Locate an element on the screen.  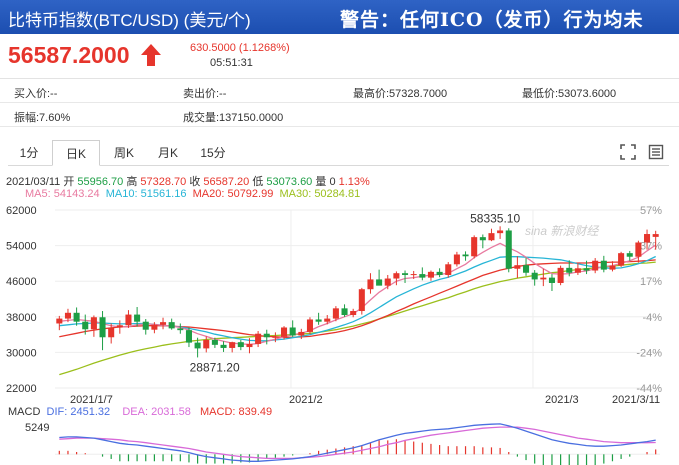
app-header: 比特币指数(BTC/USD) (美元/个) 警告：任何ICO（发币）行为均未 is located at coordinates (339, 17).